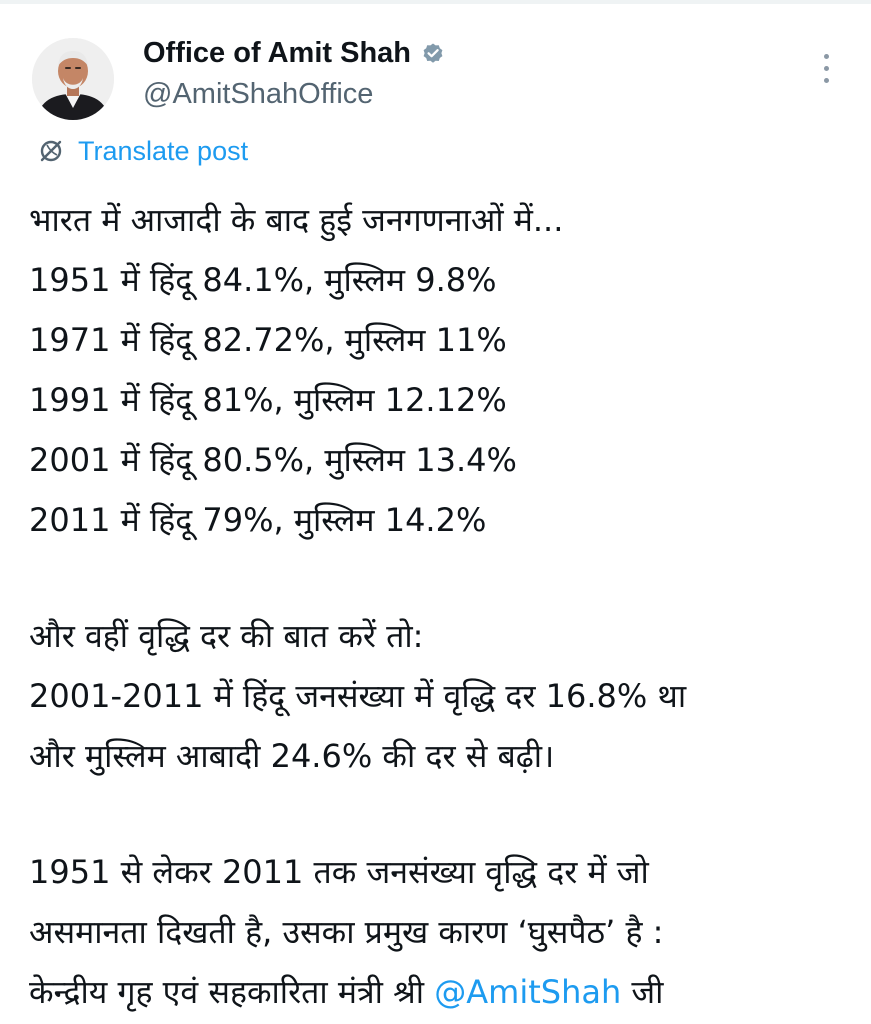 The width and height of the screenshot is (871, 1024). I want to click on more-options-button, so click(826, 68).